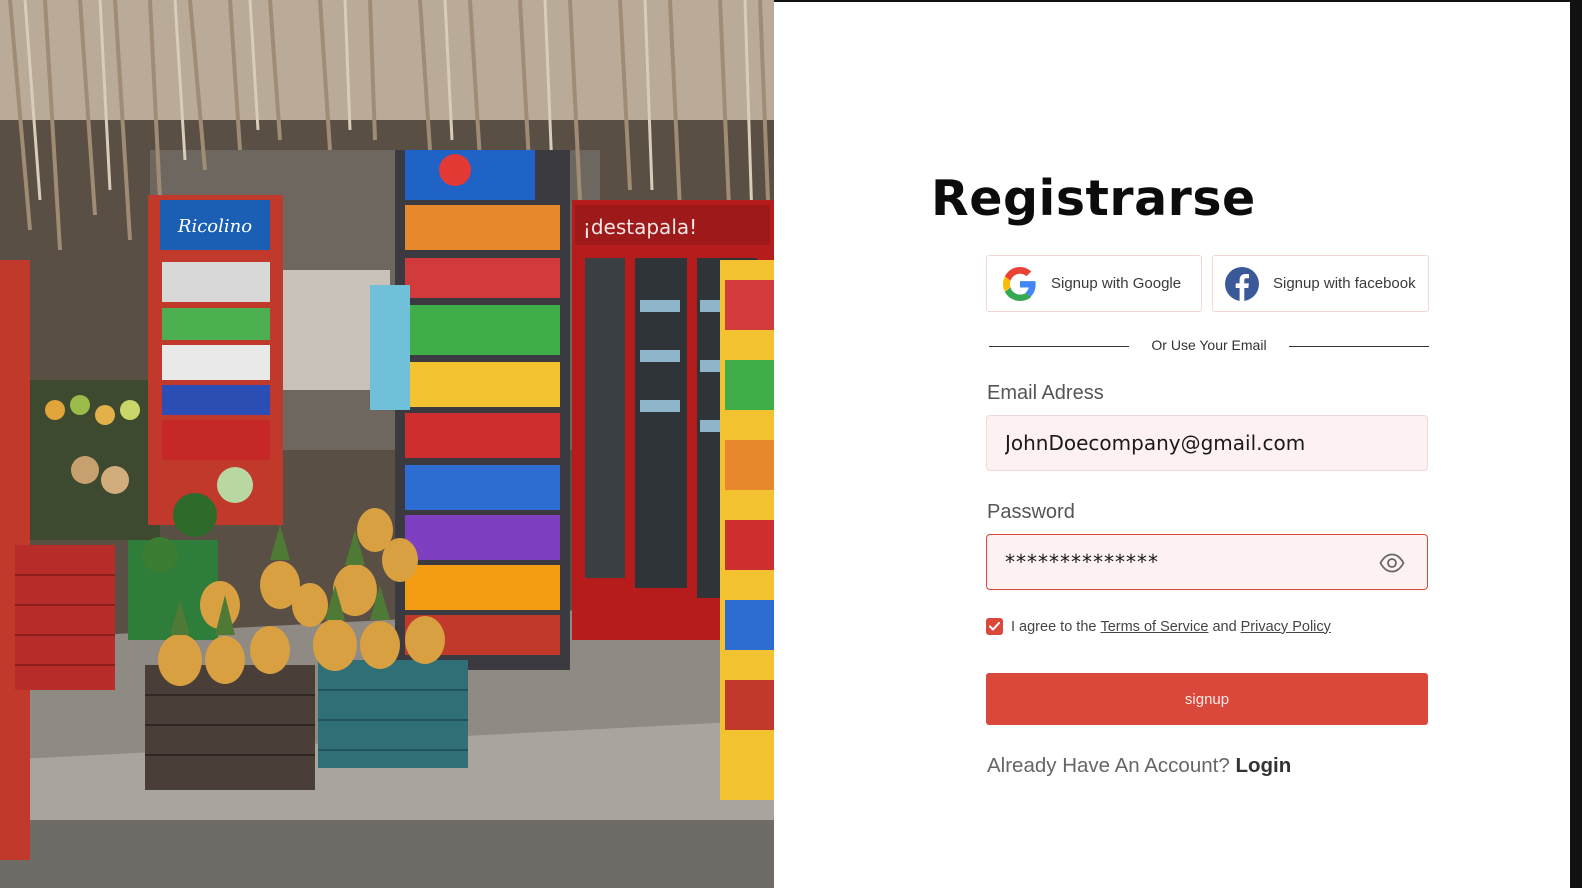  I want to click on facebook-logo-icon, so click(1242, 283).